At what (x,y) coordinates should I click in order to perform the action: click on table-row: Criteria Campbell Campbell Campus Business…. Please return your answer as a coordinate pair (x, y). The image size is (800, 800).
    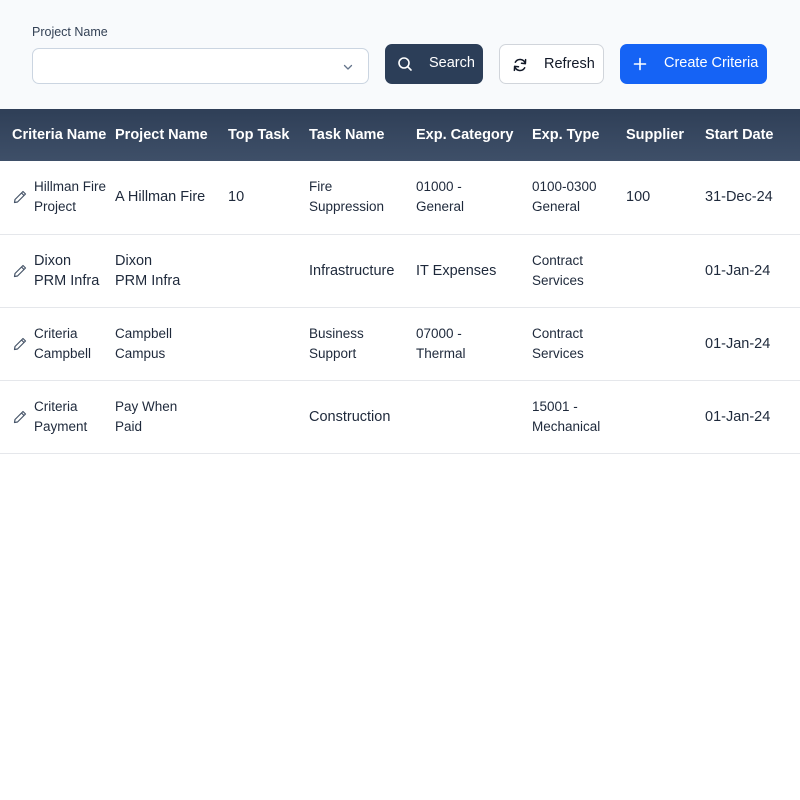
    Looking at the image, I should click on (400, 343).